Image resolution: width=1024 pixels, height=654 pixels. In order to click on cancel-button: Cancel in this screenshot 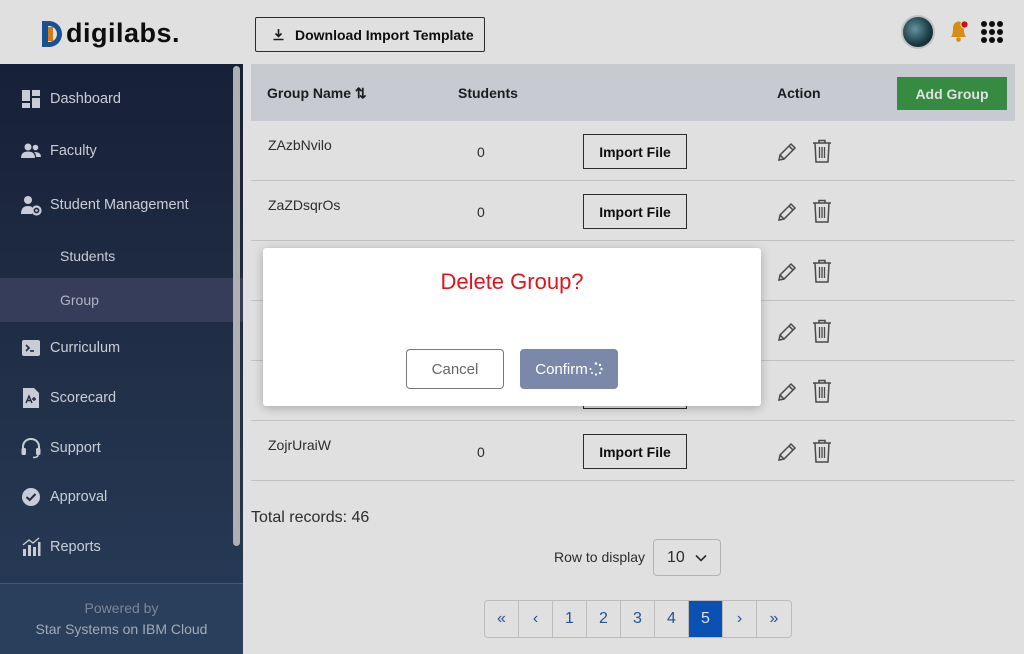, I will do `click(455, 369)`.